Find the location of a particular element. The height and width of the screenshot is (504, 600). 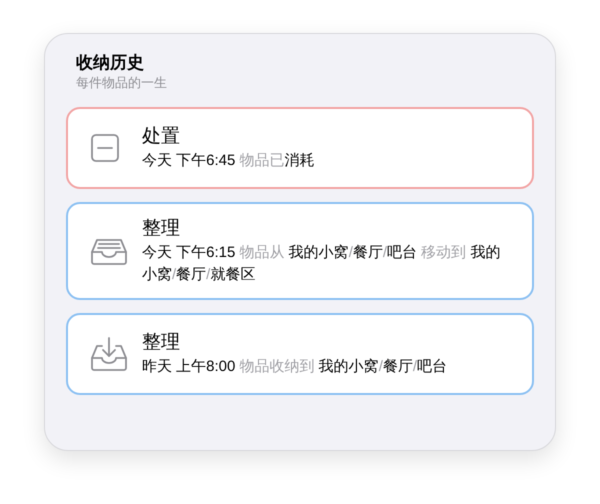

entry-detail: 今天 下午6:45 物品已消耗 is located at coordinates (229, 161).